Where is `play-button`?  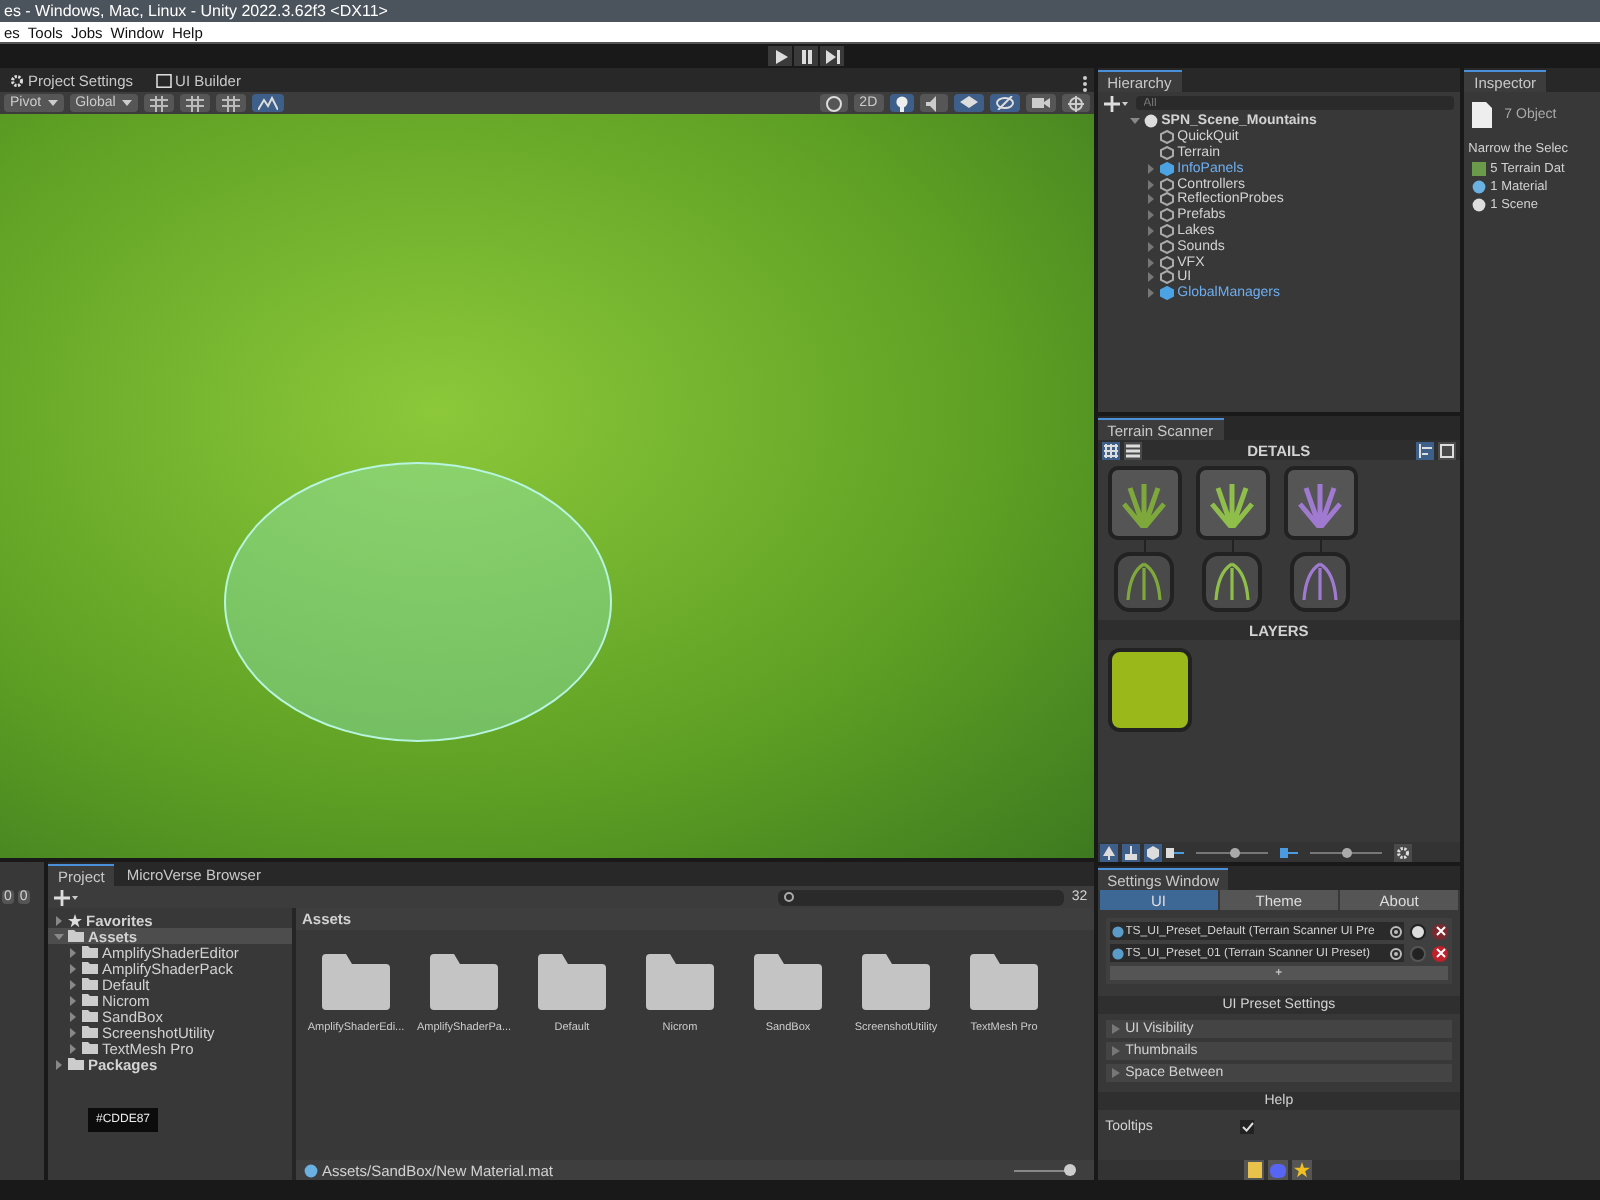 play-button is located at coordinates (780, 56).